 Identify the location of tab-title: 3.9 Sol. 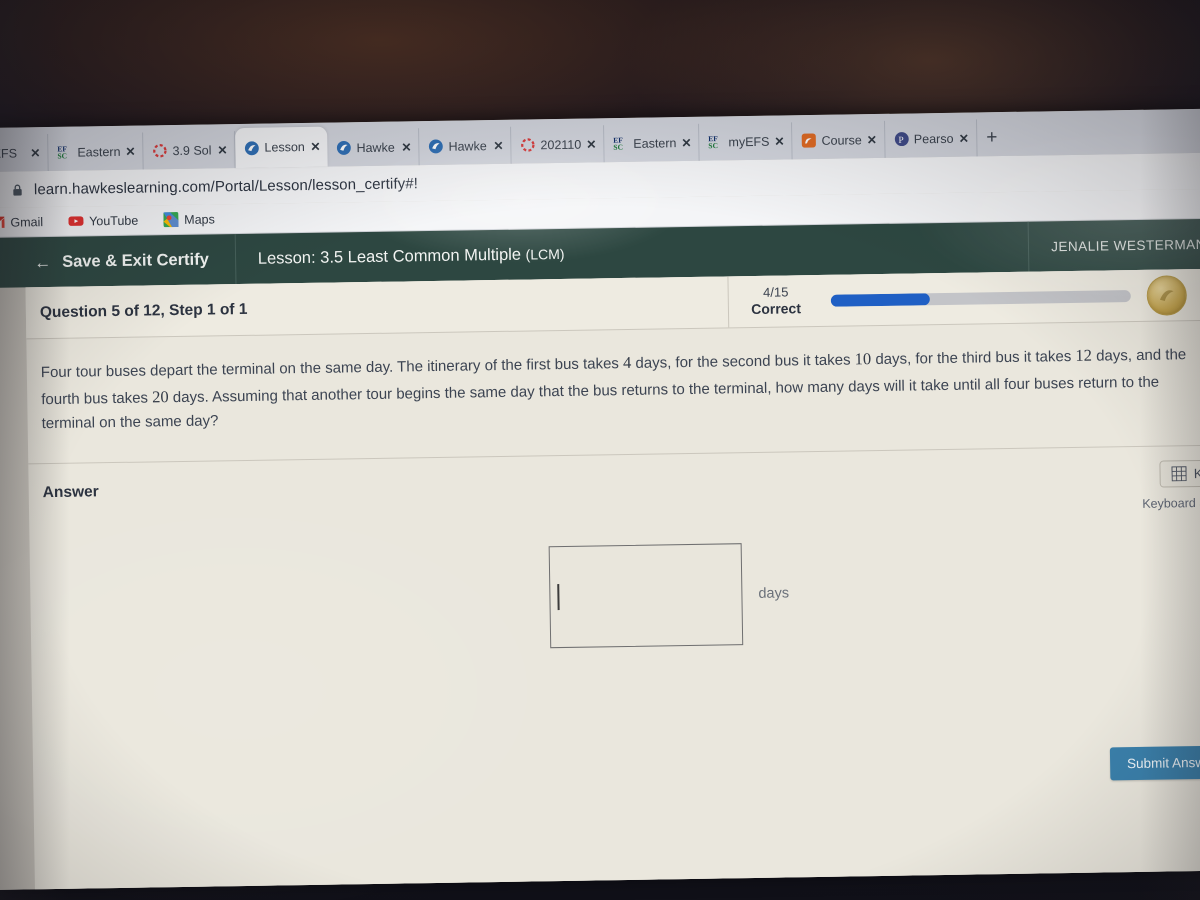
(192, 150).